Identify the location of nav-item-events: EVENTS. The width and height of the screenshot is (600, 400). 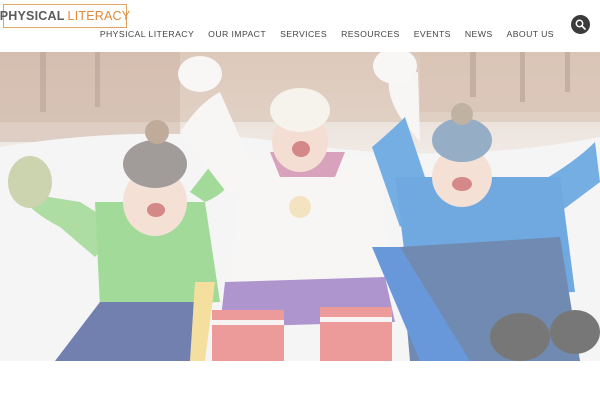
(432, 34).